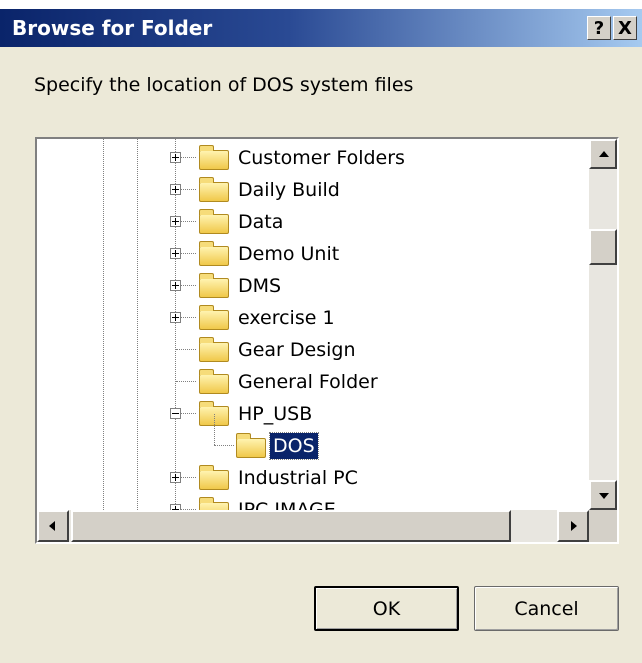 This screenshot has width=642, height=663. What do you see at coordinates (603, 324) in the screenshot?
I see `vertical-scrollbar` at bounding box center [603, 324].